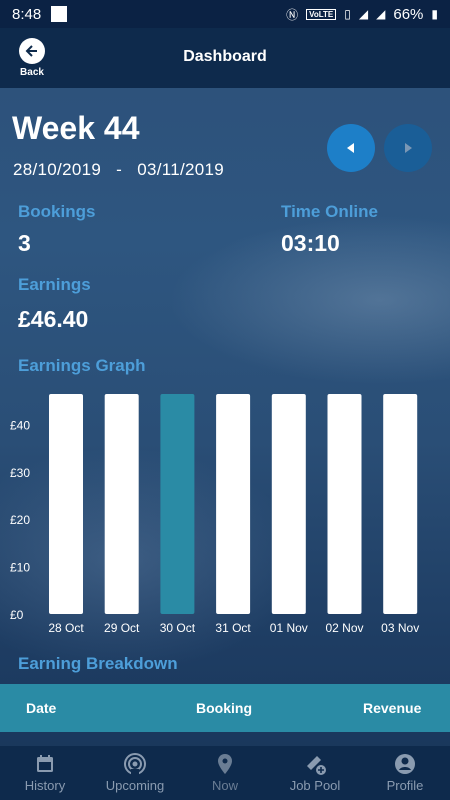 The image size is (450, 800). Describe the element at coordinates (321, 14) in the screenshot. I see `volte-badge: VoLTE` at that location.